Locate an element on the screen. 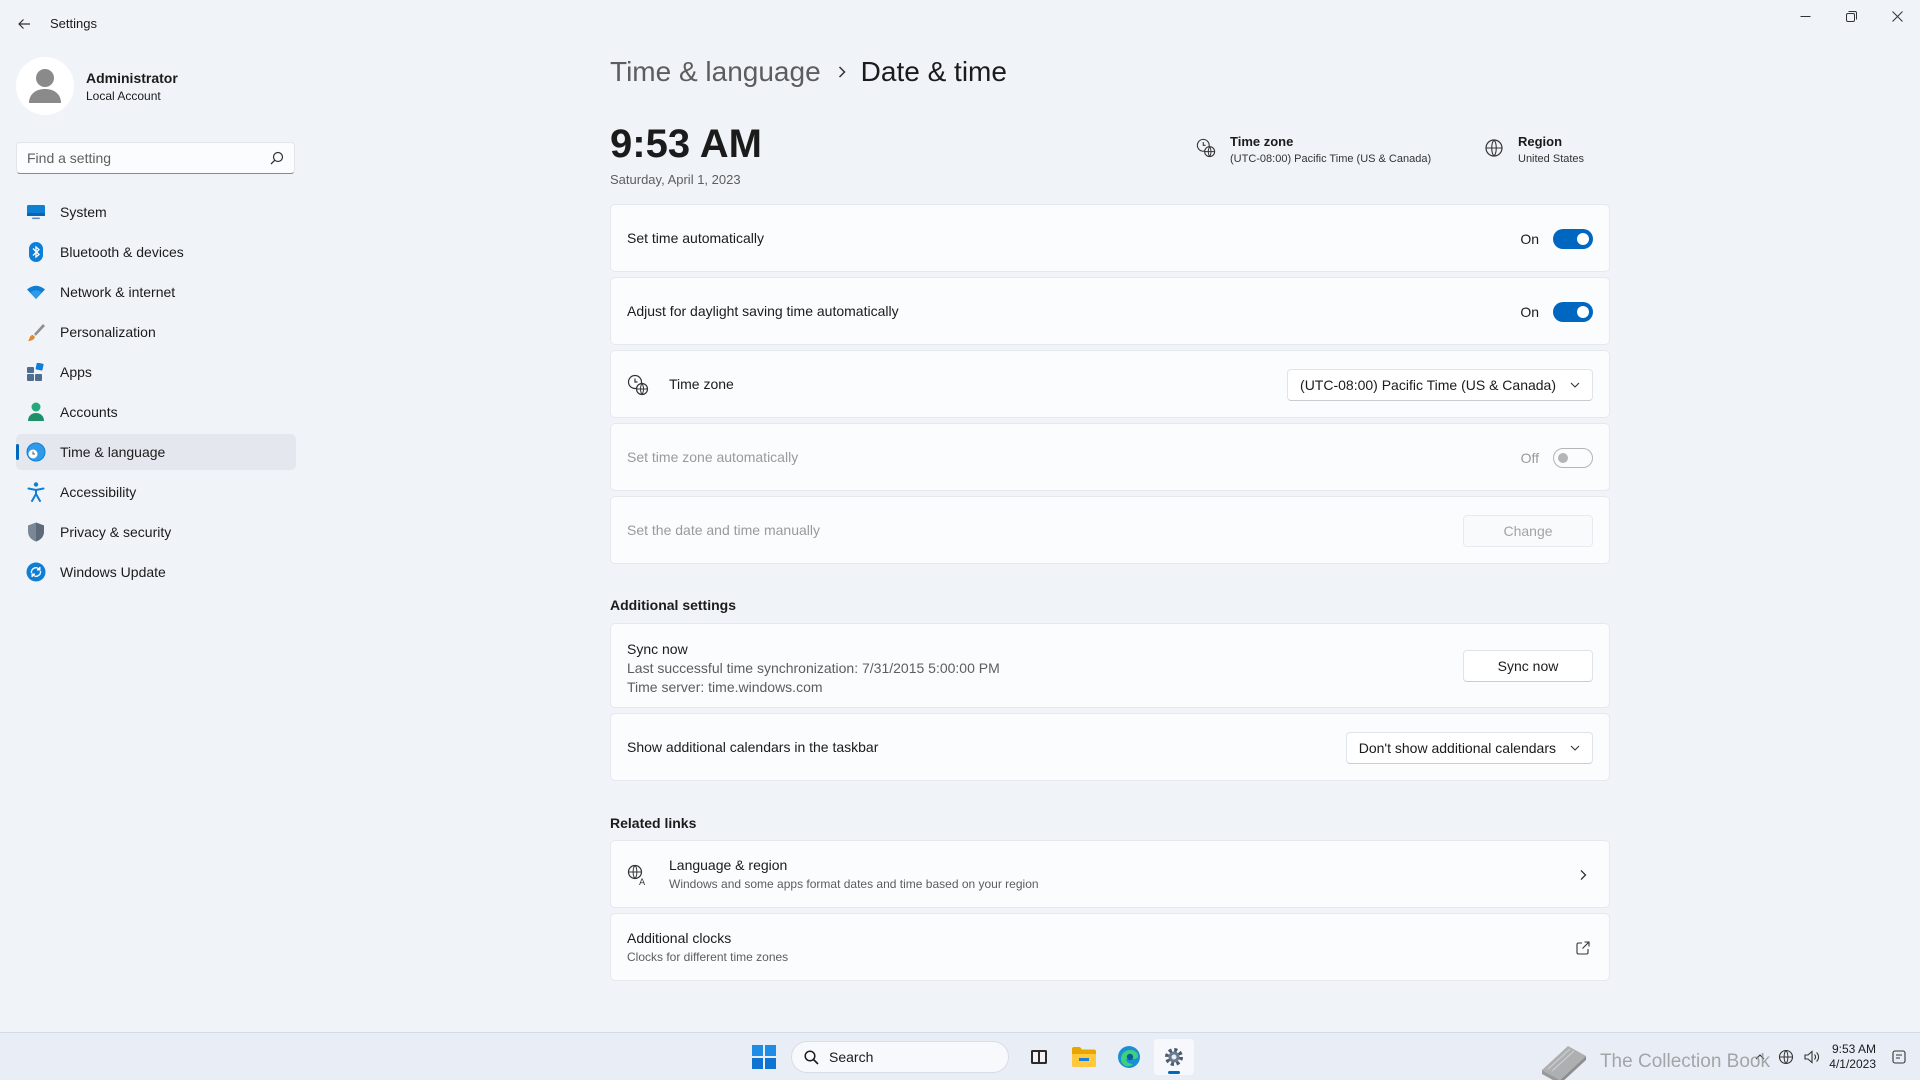 The width and height of the screenshot is (1920, 1080). external-link-icon is located at coordinates (1583, 948).